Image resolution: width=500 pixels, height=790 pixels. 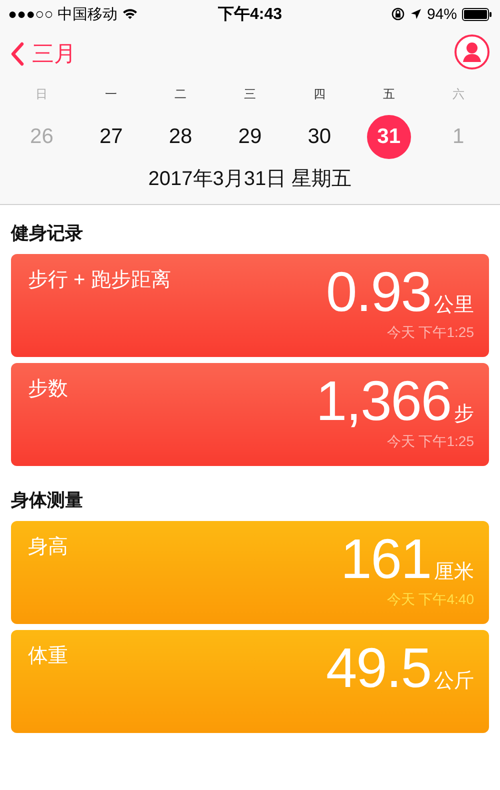 I want to click on metric-card: 步数 1,366 步 今天 下午1:25, so click(x=250, y=414).